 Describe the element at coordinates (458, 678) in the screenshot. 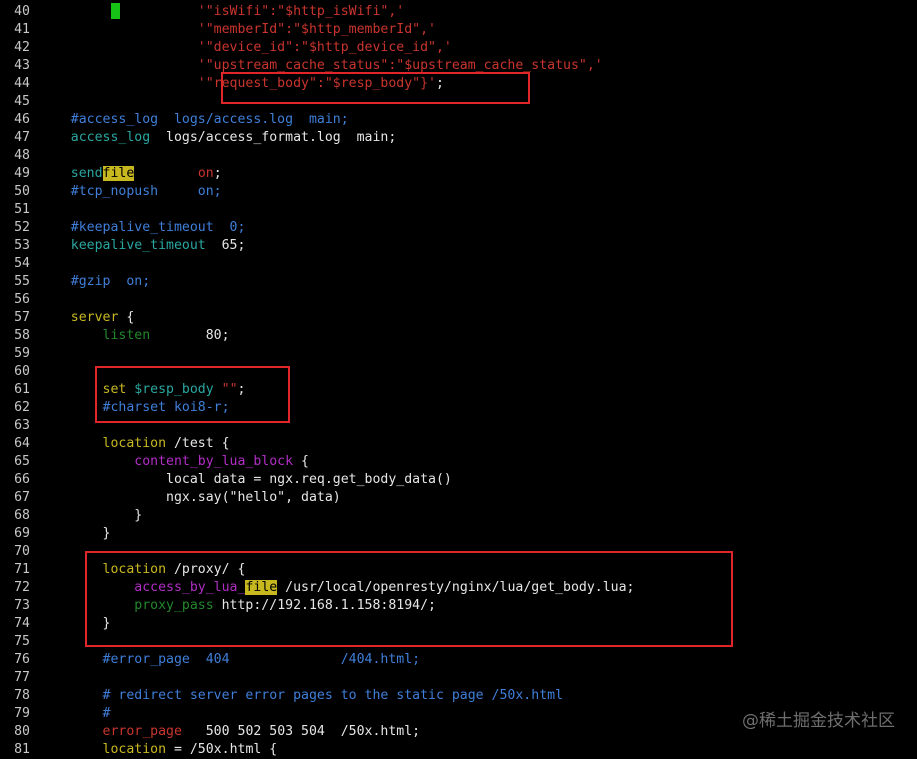

I see `code-line: 77` at that location.